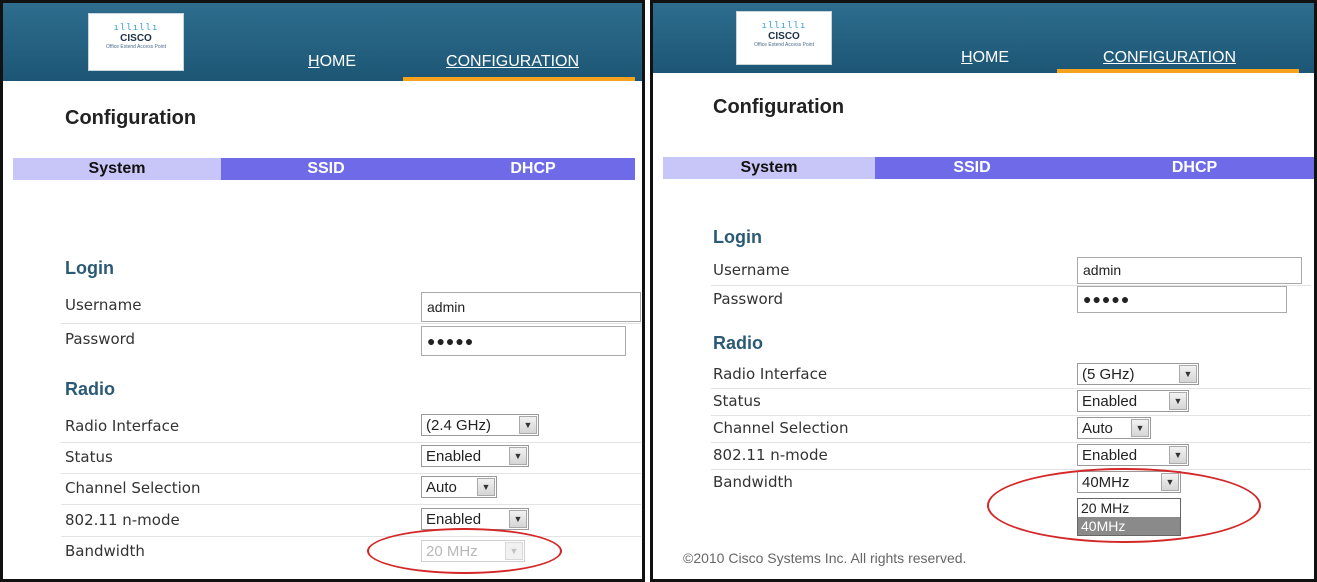 The width and height of the screenshot is (1317, 582). I want to click on radio-interface-select: (5 GHz) ▼, so click(1138, 374).